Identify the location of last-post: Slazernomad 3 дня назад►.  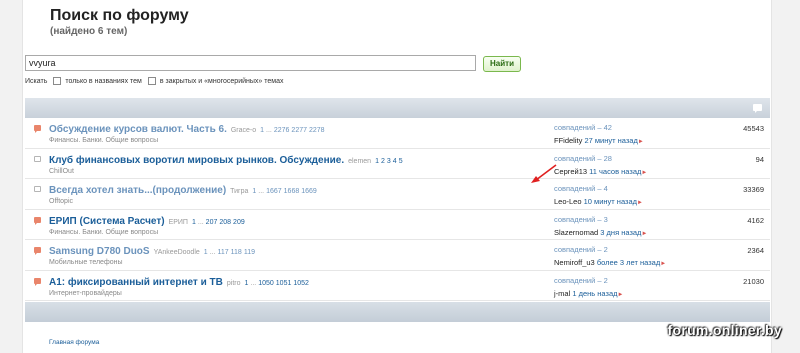
(600, 232).